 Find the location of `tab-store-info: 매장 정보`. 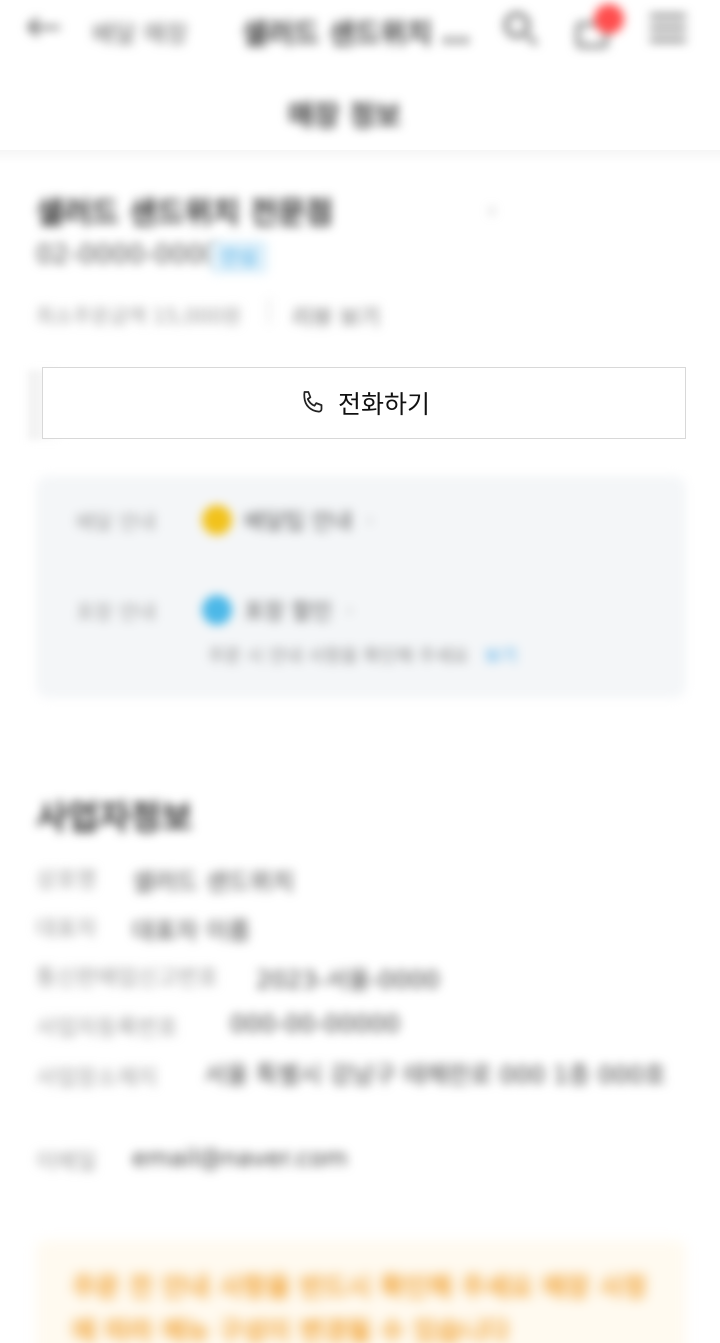

tab-store-info: 매장 정보 is located at coordinates (344, 114).